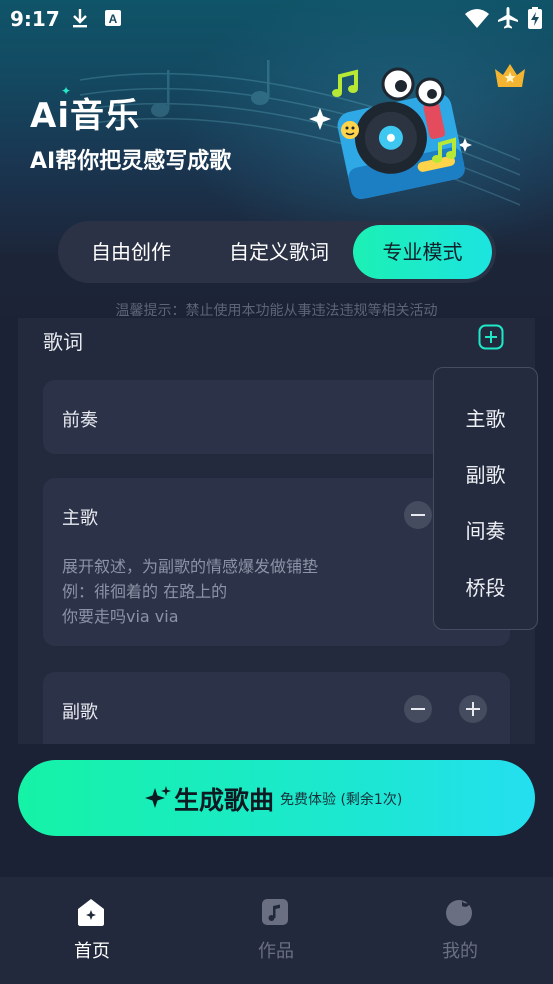 The image size is (553, 984). Describe the element at coordinates (276, 19) in the screenshot. I see `status-bar: 9:17 A` at that location.